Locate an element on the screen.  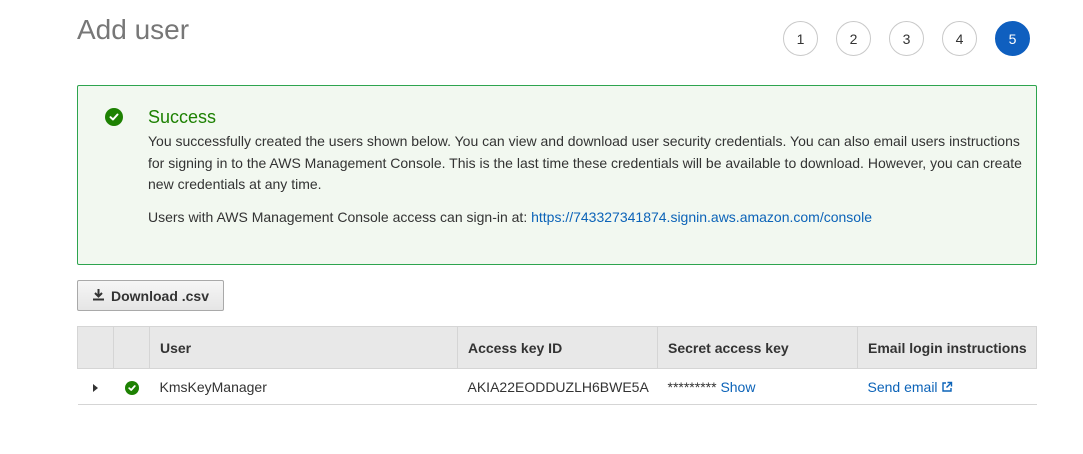
col-secret-access-key: Secret access key is located at coordinates (757, 347).